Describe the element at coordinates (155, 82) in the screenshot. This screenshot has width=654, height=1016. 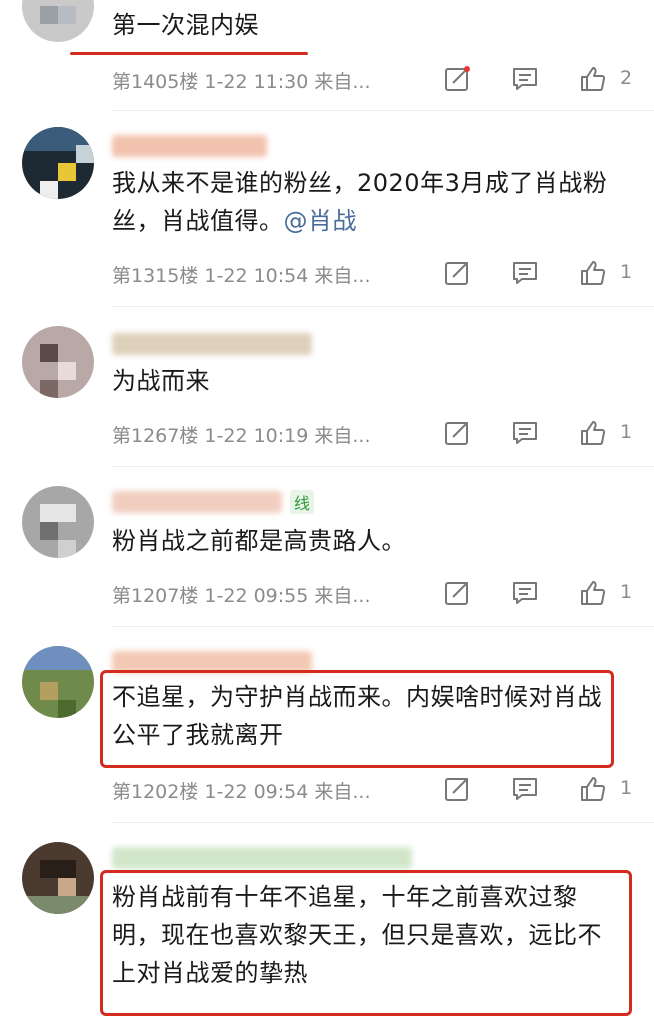
I see `floor-number: 第1405楼` at that location.